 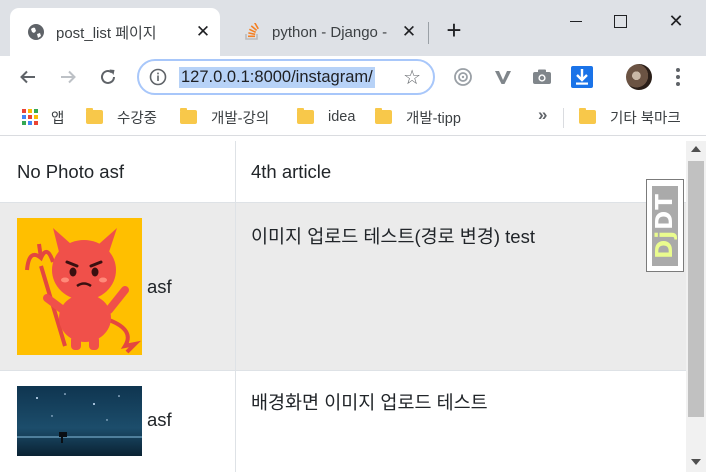 I want to click on forward-arrow-icon, so click(x=68, y=77).